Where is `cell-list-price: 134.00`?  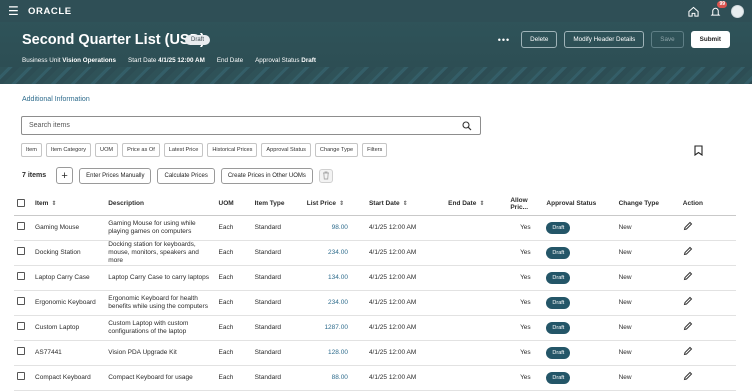 cell-list-price: 134.00 is located at coordinates (334, 278).